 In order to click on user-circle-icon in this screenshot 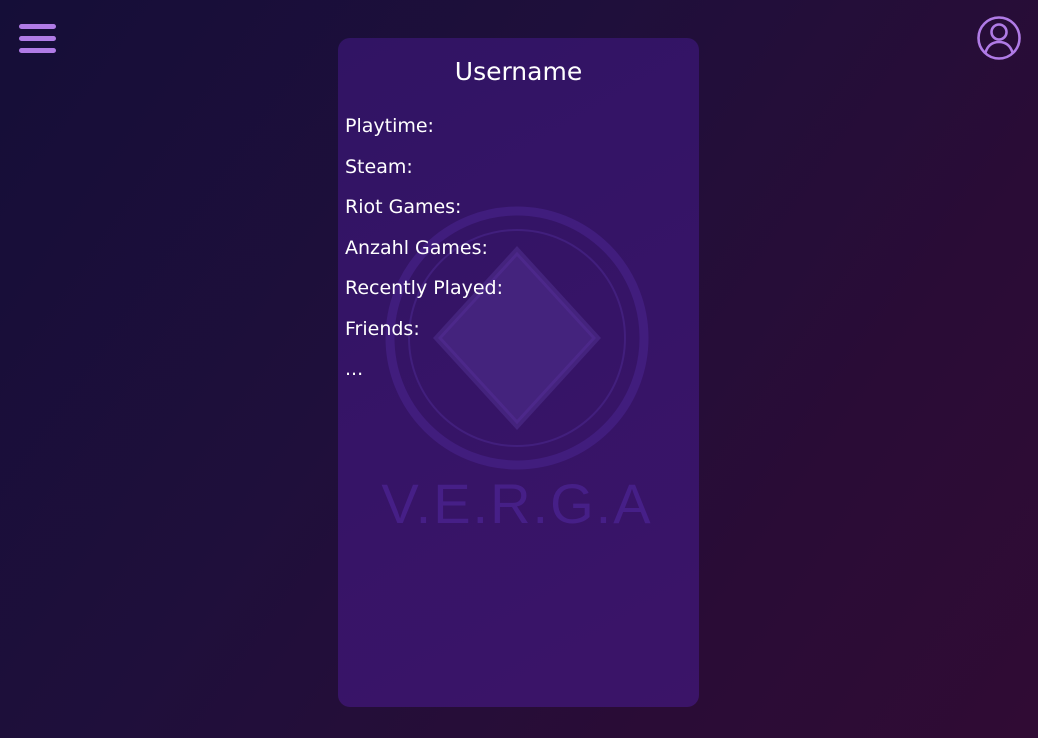, I will do `click(999, 38)`.